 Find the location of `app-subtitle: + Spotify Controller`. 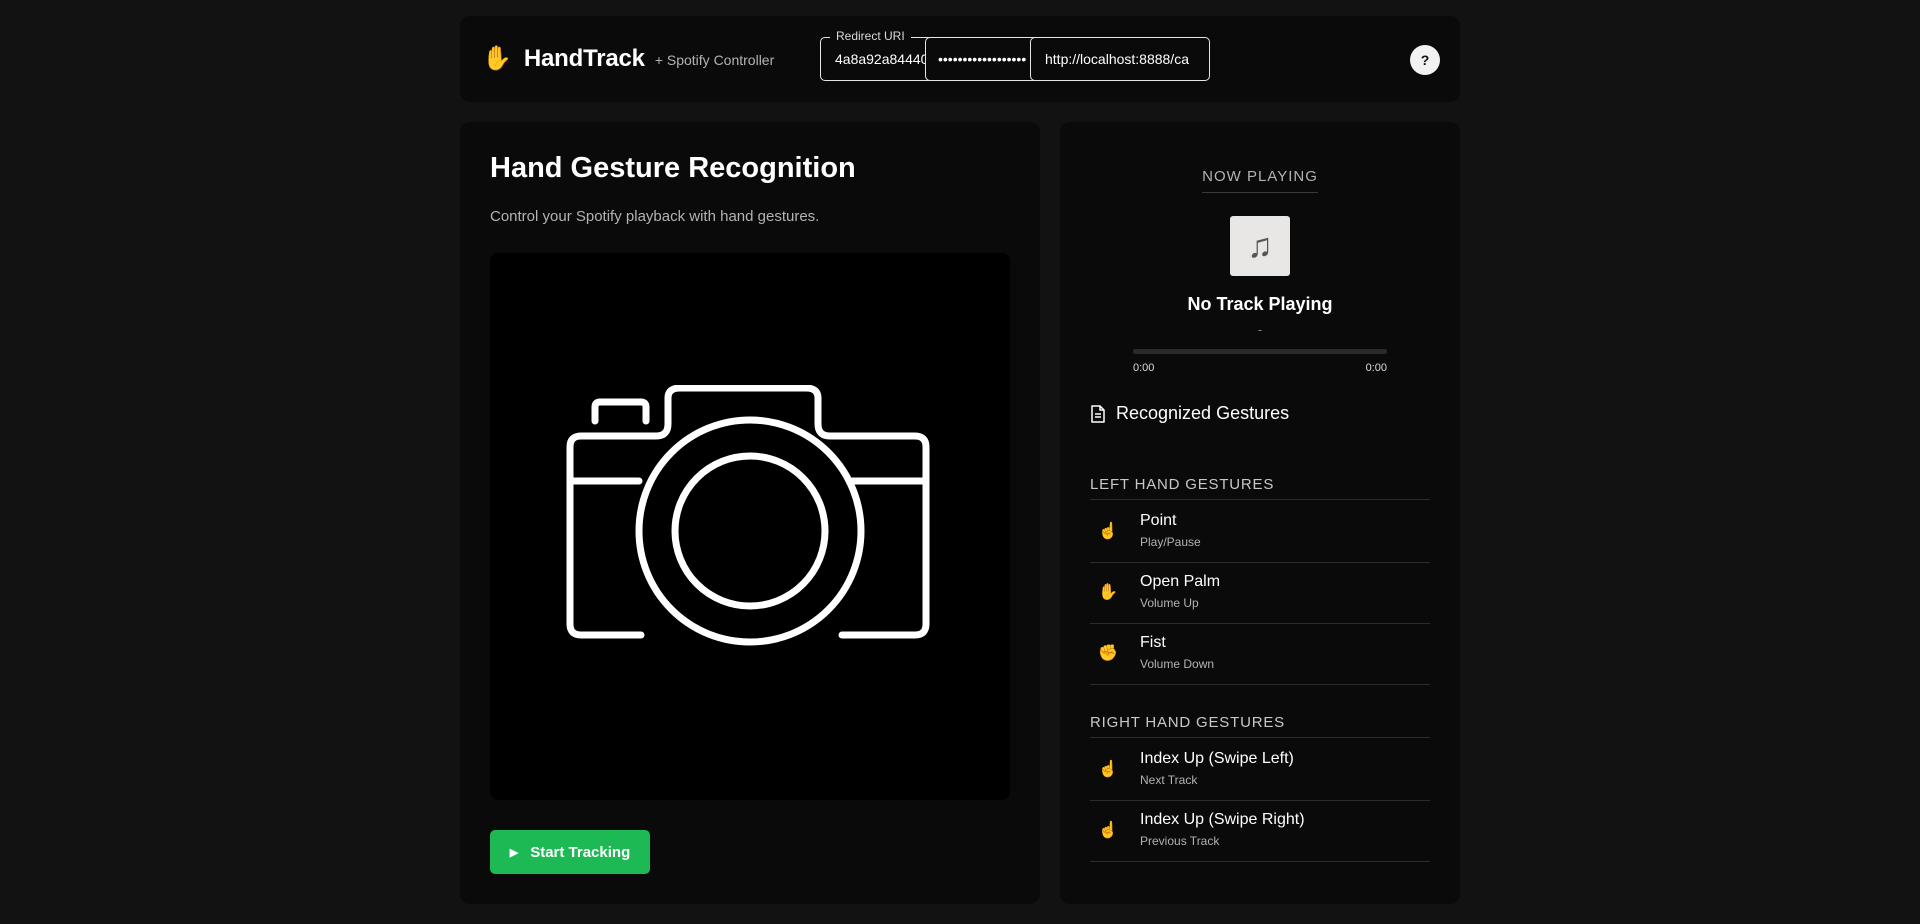

app-subtitle: + Spotify Controller is located at coordinates (714, 60).